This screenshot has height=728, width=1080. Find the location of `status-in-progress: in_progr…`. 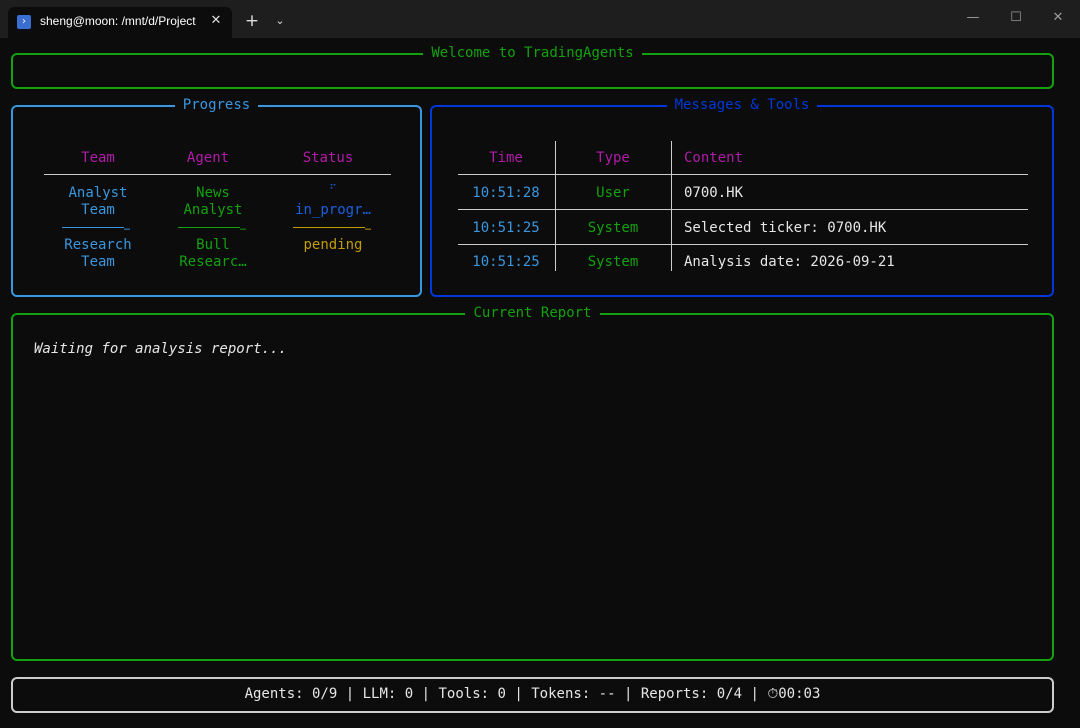

status-in-progress: in_progr… is located at coordinates (333, 210).